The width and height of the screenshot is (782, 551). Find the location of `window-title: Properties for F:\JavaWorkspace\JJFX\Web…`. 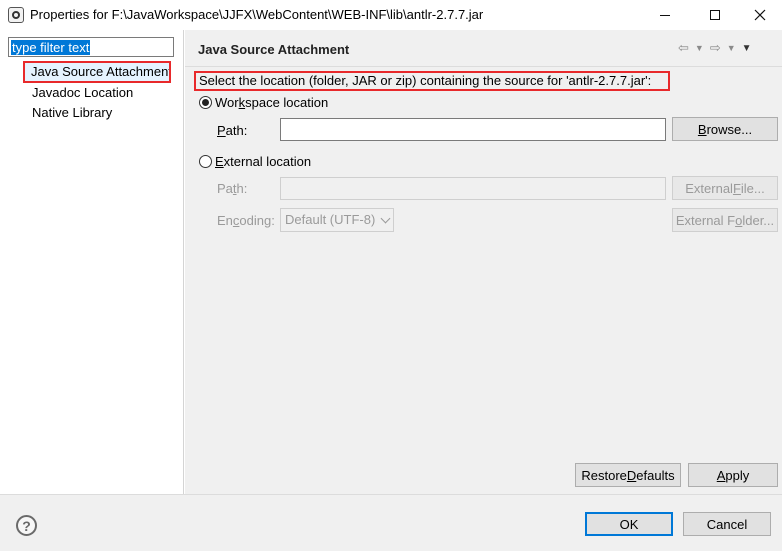

window-title: Properties for F:\JavaWorkspace\JJFX\Web… is located at coordinates (257, 14).